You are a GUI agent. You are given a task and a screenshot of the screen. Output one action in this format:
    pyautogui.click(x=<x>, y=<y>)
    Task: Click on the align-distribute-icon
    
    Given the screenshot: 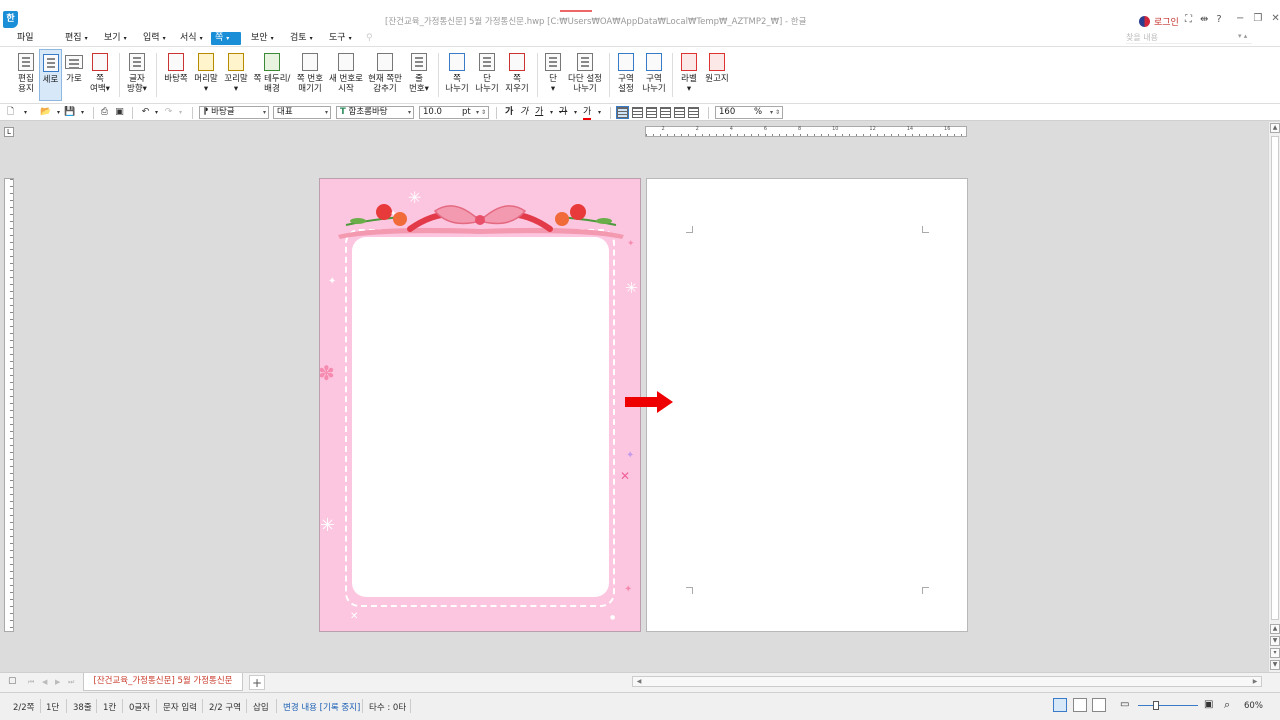 What is the action you would take?
    pyautogui.click(x=679, y=112)
    